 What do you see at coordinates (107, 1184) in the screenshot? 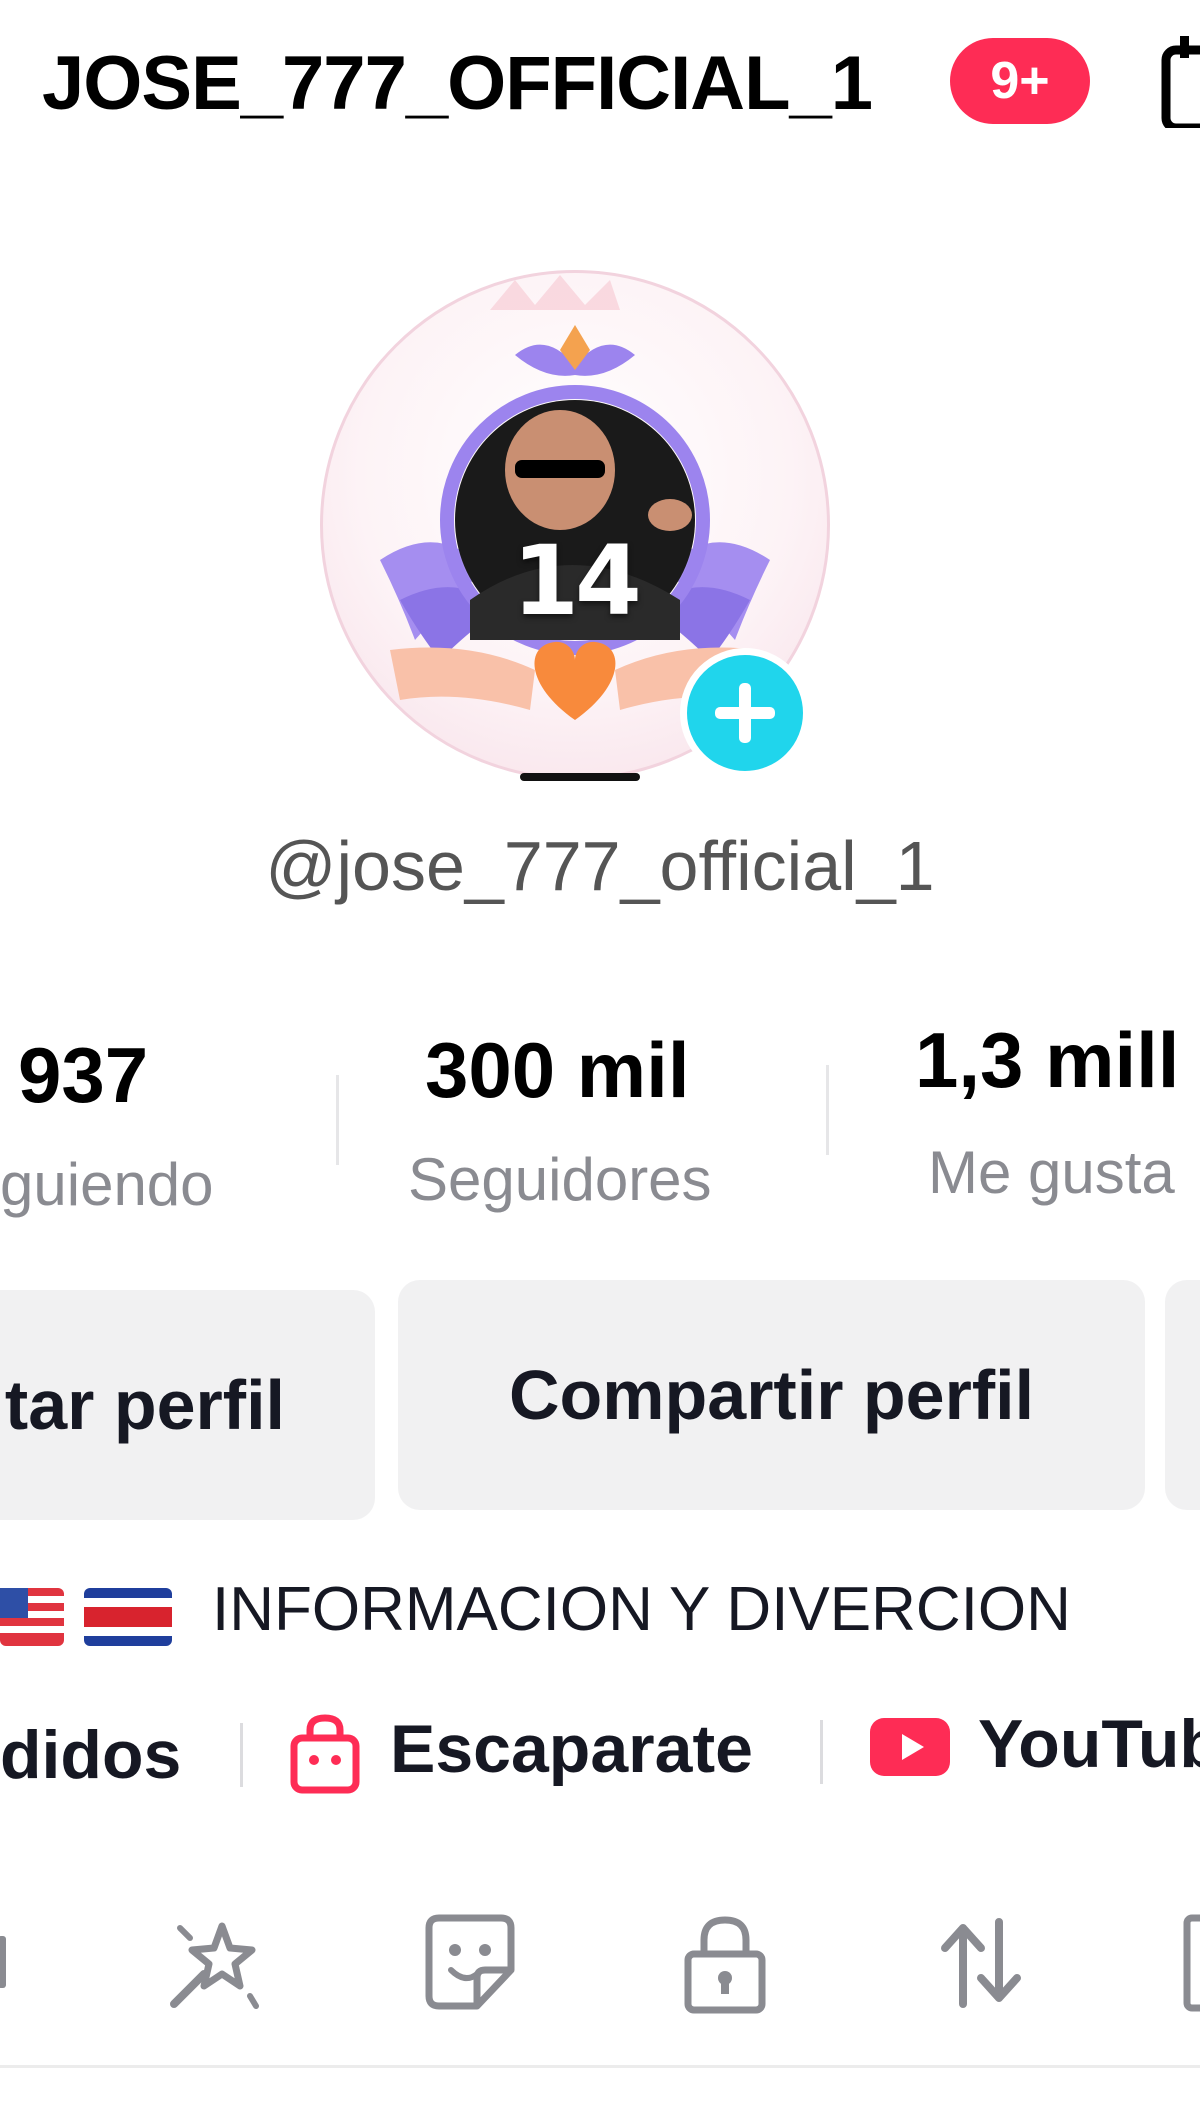
I see `following-label: guiendo` at bounding box center [107, 1184].